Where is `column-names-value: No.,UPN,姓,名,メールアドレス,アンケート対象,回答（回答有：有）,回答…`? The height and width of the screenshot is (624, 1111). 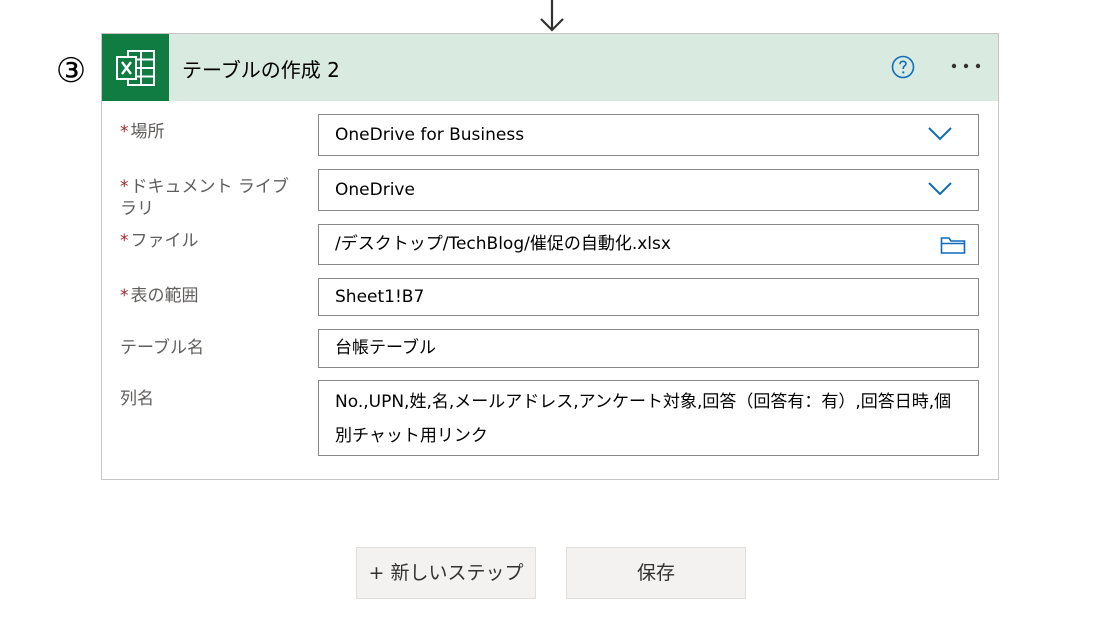 column-names-value: No.,UPN,姓,名,メールアドレス,アンケート対象,回答（回答有：有）,回答… is located at coordinates (643, 419).